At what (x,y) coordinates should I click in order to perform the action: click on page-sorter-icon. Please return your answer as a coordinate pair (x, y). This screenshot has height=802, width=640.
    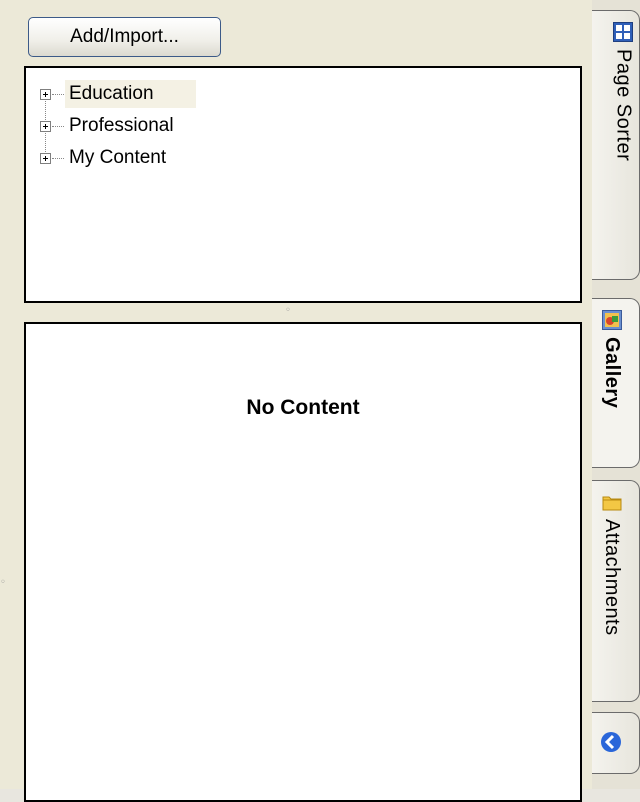
    Looking at the image, I should click on (623, 32).